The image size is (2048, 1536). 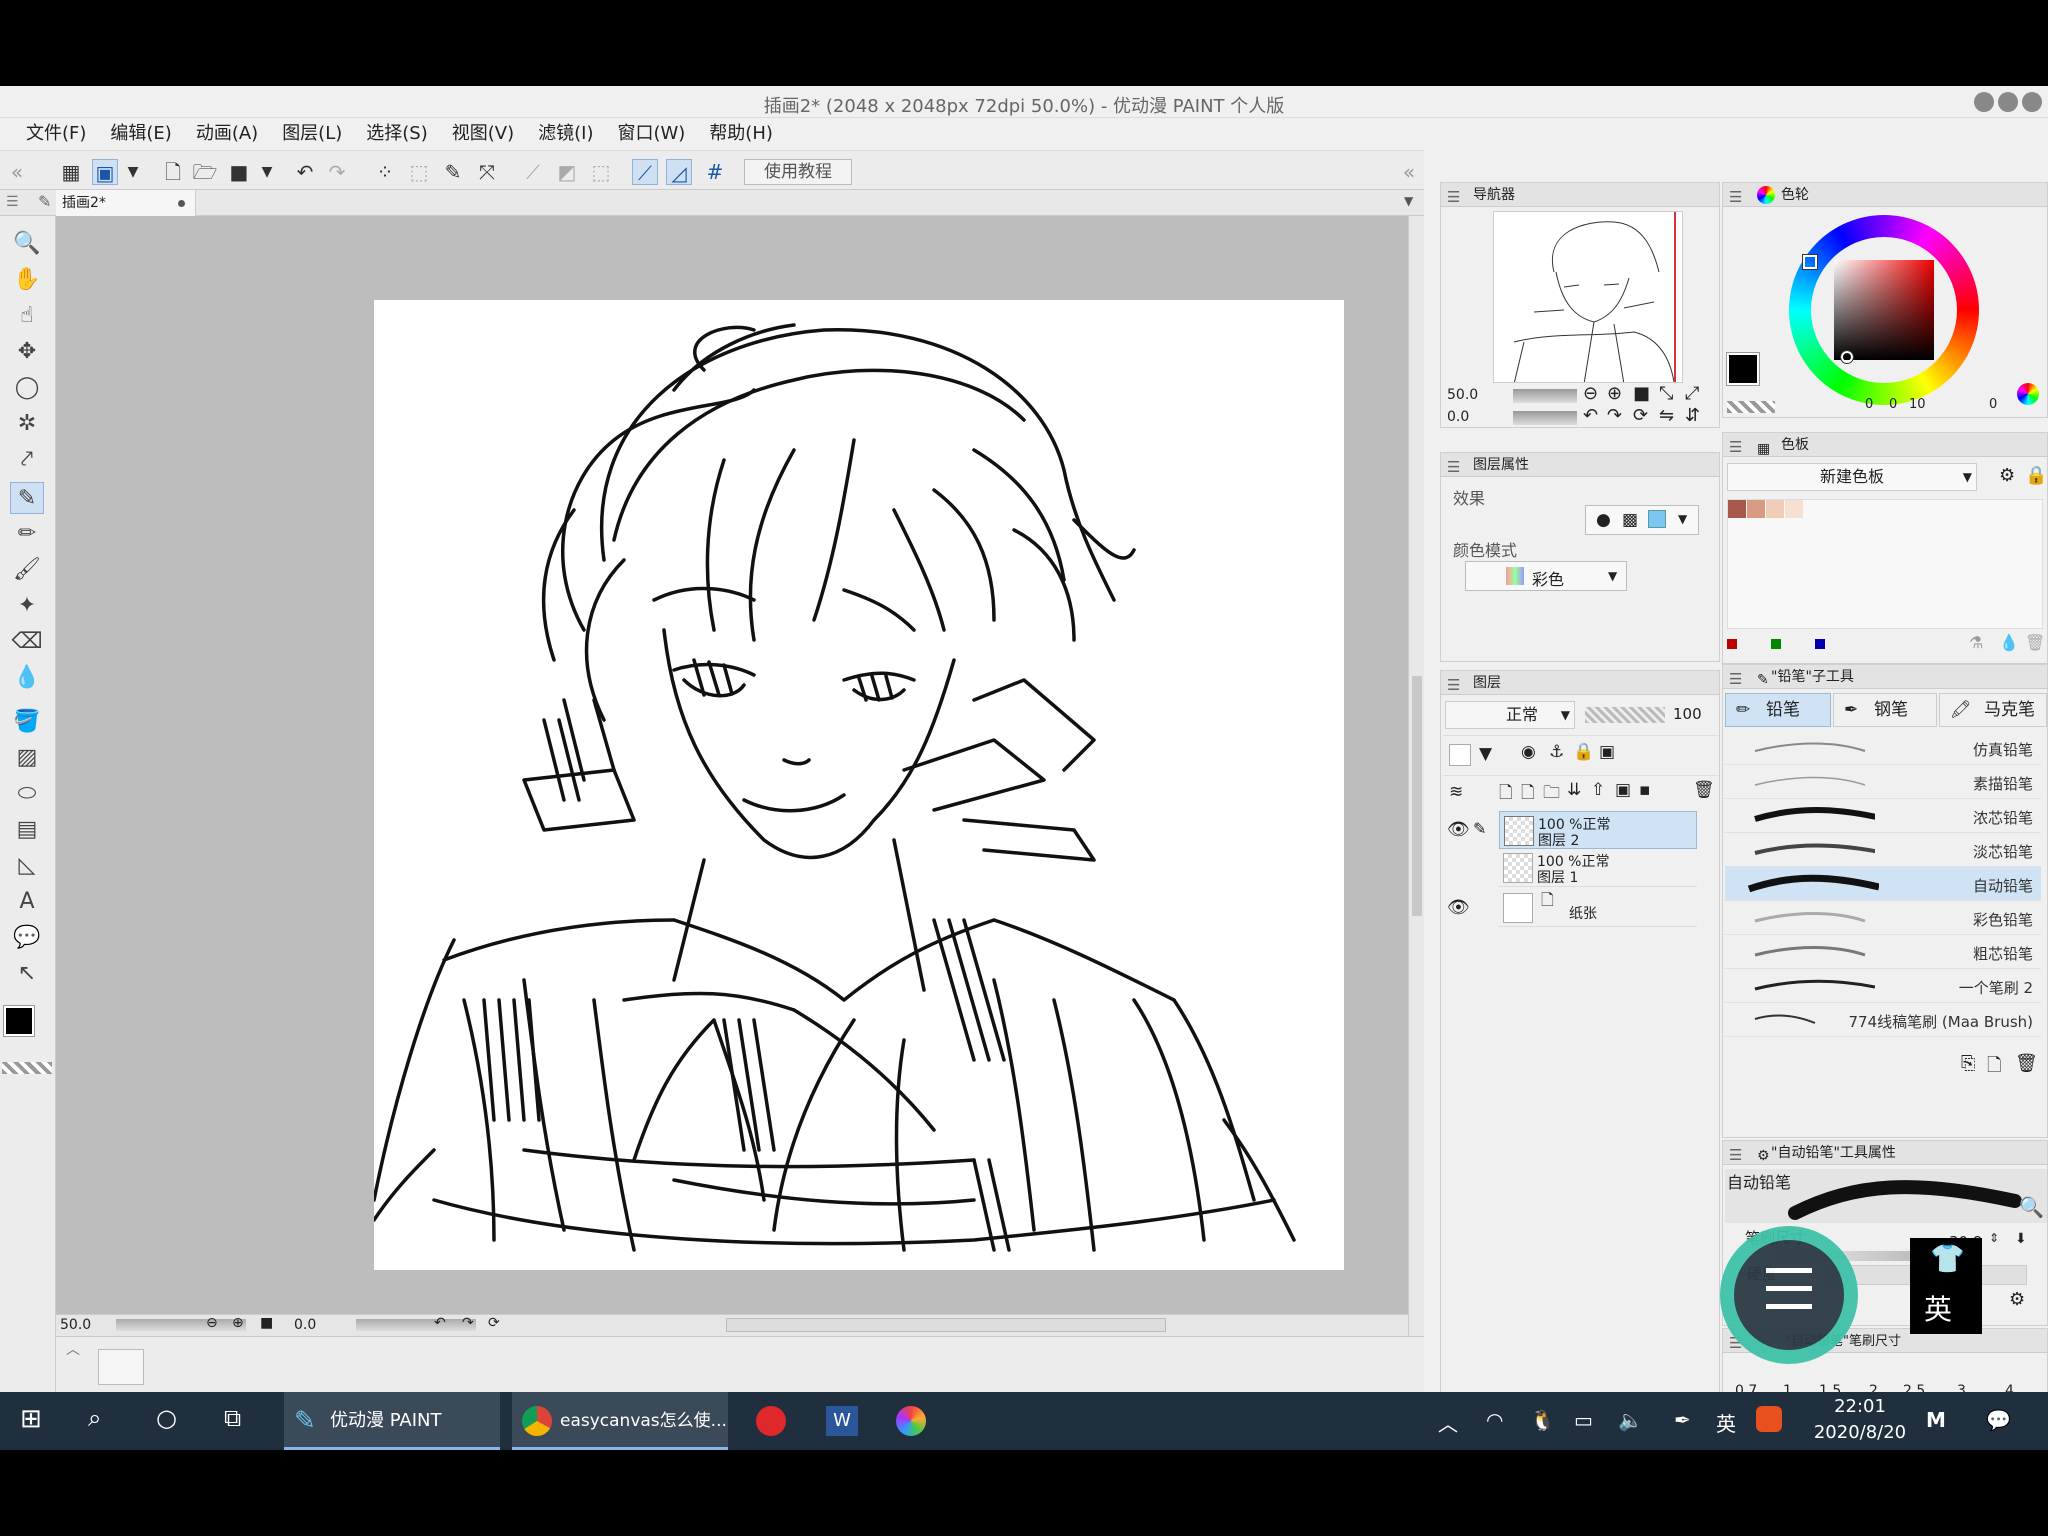 What do you see at coordinates (1607, 752) in the screenshot?
I see `lock-transparency-icon: ▣` at bounding box center [1607, 752].